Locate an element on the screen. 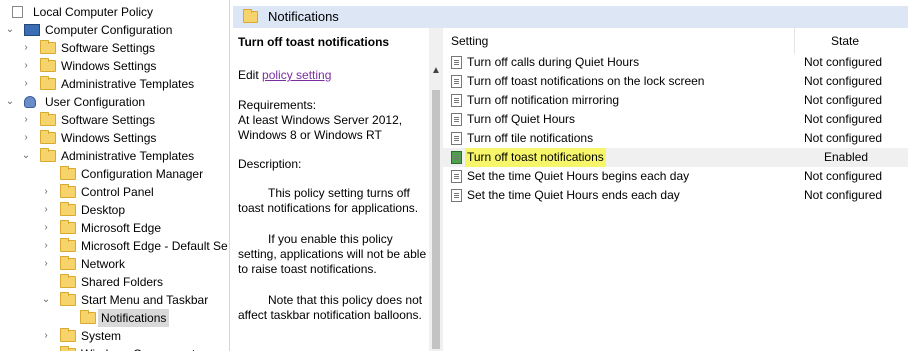 The image size is (908, 351). setting-name: Turn off toast notifications is located at coordinates (535, 157).